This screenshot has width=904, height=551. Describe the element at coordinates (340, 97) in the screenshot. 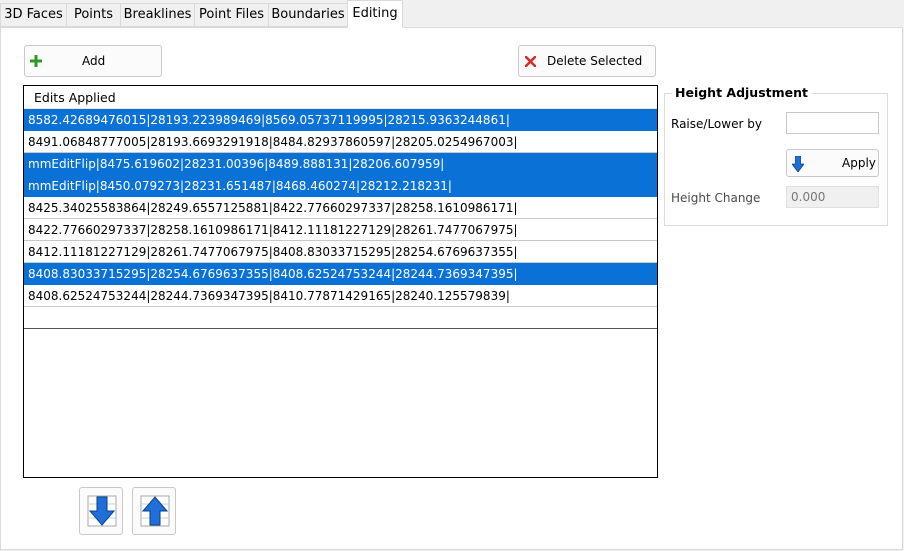

I see `list-header: Edits Applied` at that location.